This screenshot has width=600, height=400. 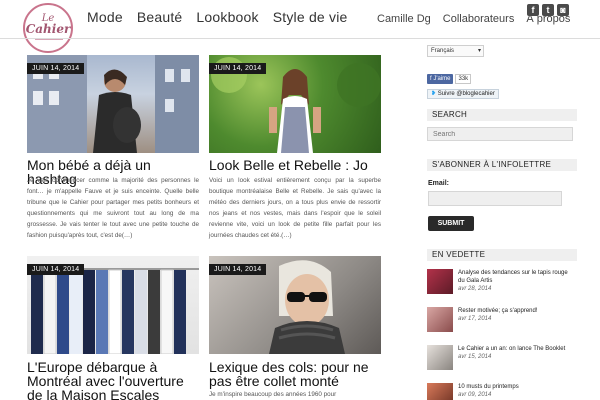 What do you see at coordinates (502, 115) in the screenshot?
I see `search-heading: SEARCH` at bounding box center [502, 115].